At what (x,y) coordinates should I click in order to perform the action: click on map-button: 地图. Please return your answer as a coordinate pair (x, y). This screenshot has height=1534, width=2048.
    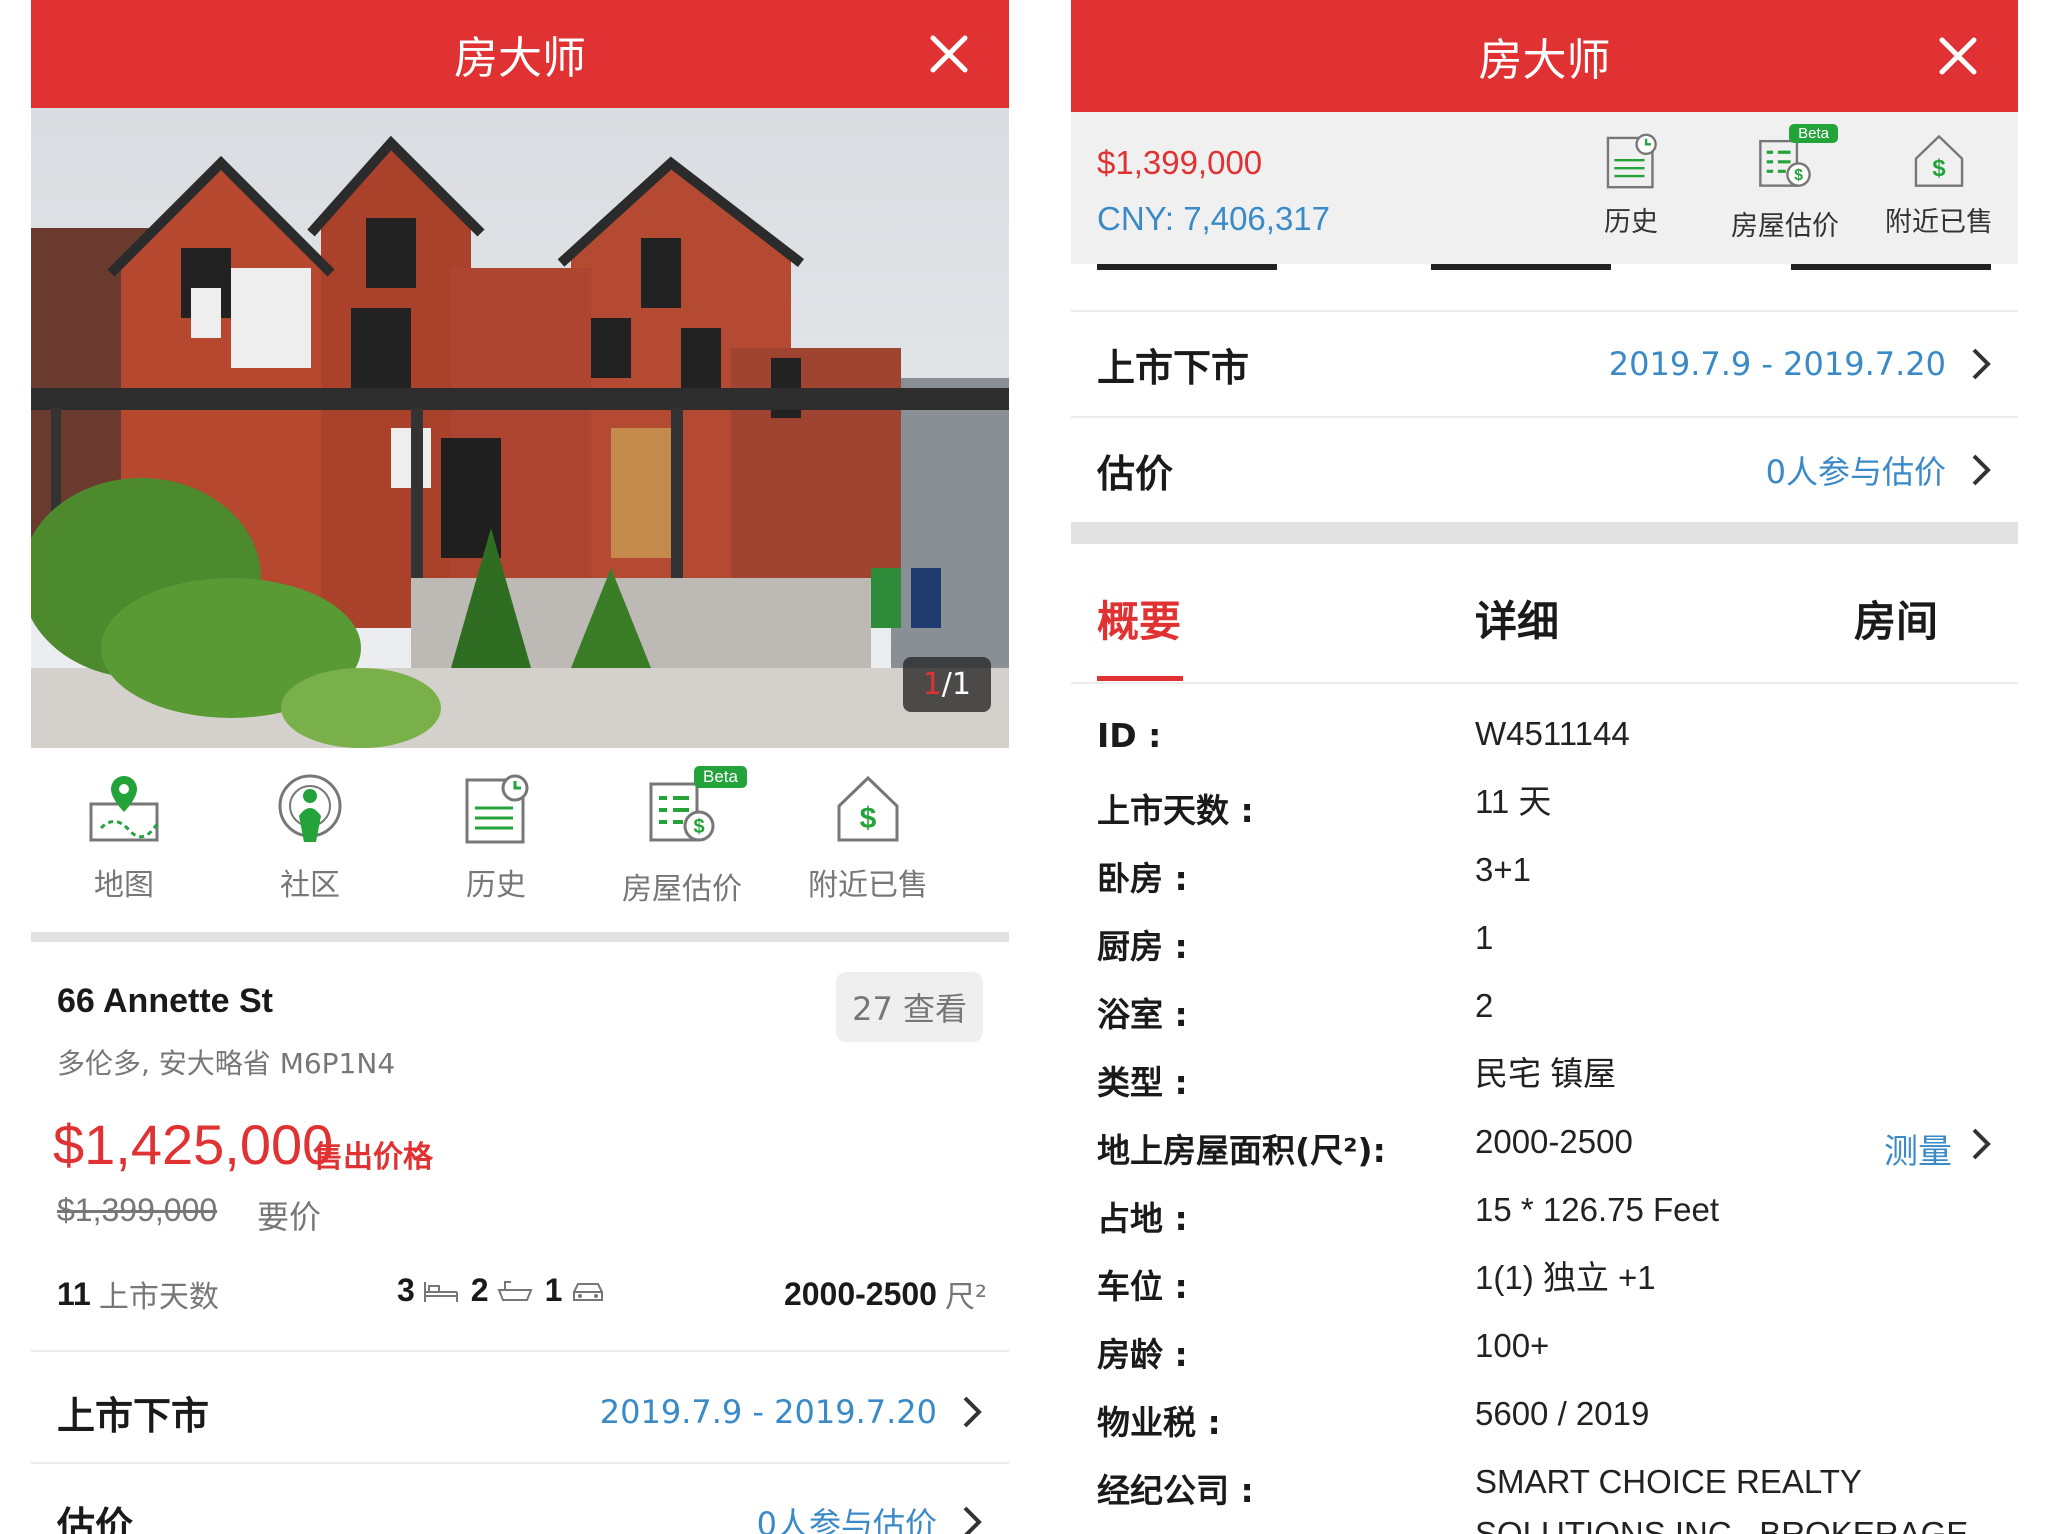
    Looking at the image, I should click on (124, 840).